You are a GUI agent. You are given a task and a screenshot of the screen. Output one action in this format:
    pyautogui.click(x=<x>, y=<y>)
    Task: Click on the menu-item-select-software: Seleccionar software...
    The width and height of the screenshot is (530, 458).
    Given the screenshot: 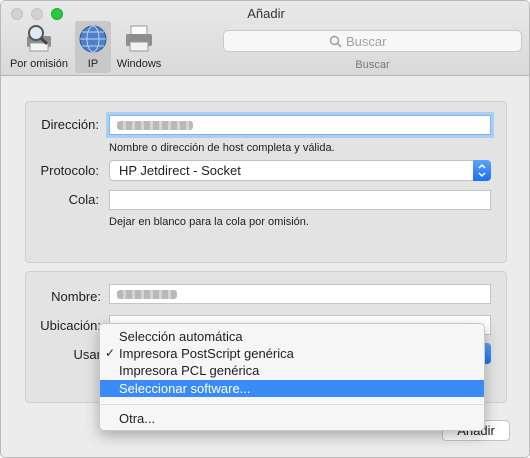 What is the action you would take?
    pyautogui.click(x=292, y=388)
    